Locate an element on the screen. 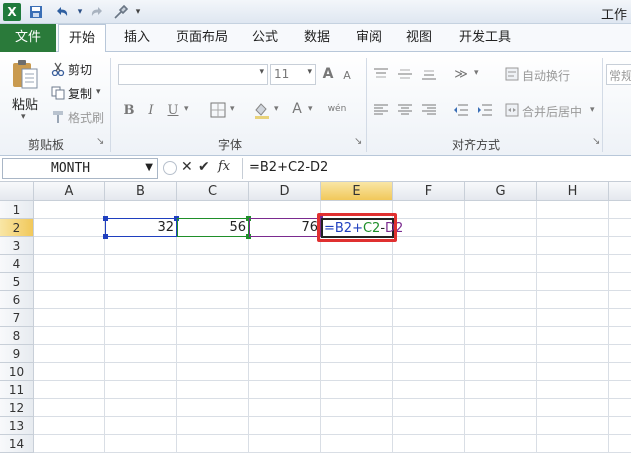 The width and height of the screenshot is (631, 453). bold-button: B is located at coordinates (129, 110).